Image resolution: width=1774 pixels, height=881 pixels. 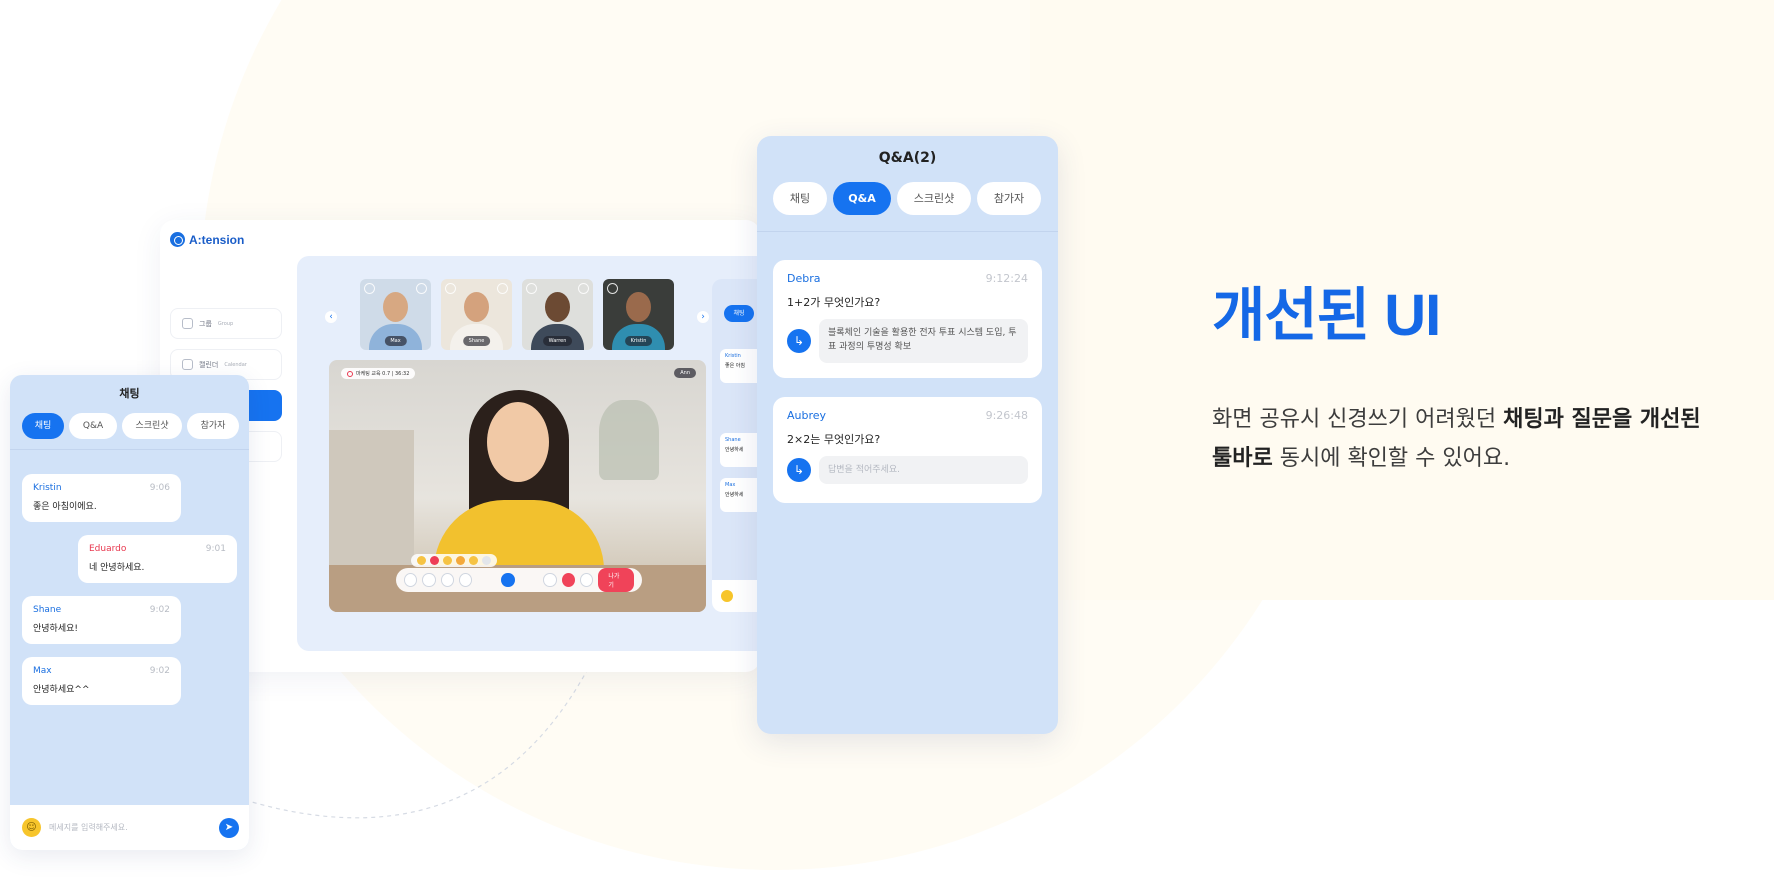 I want to click on screen-icon, so click(x=411, y=580).